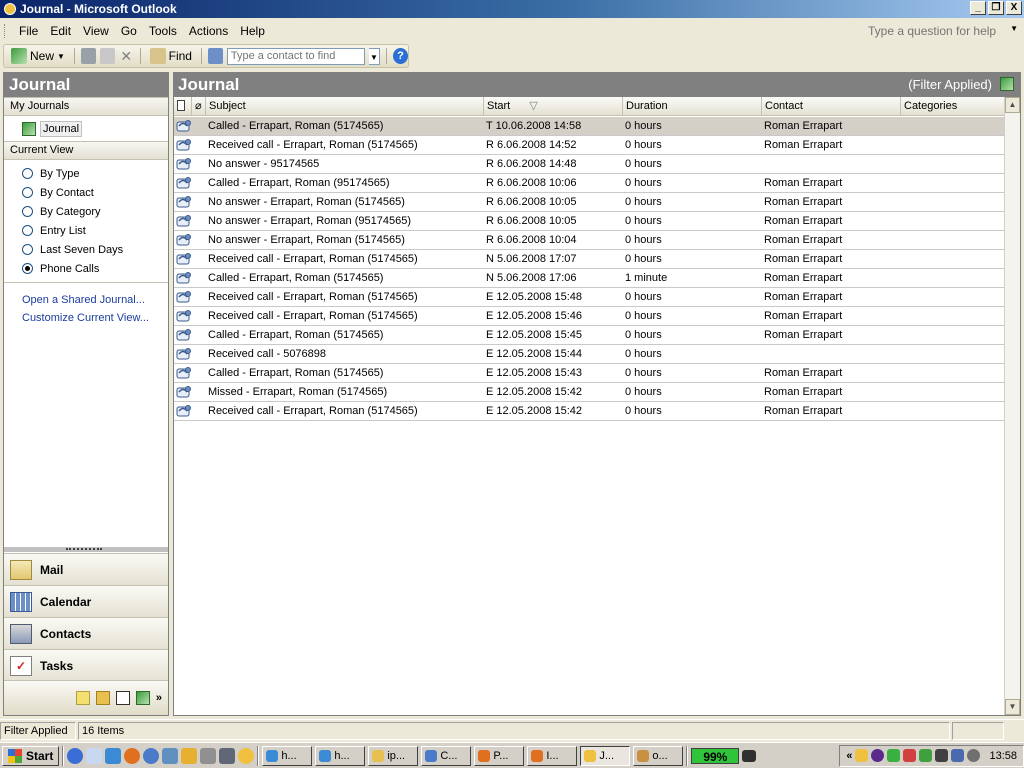  I want to click on display-icon, so click(942, 755).